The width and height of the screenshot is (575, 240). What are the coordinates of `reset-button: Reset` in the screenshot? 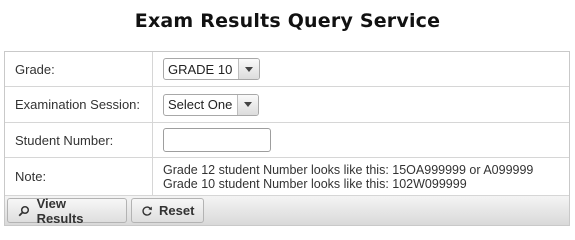 It's located at (167, 210).